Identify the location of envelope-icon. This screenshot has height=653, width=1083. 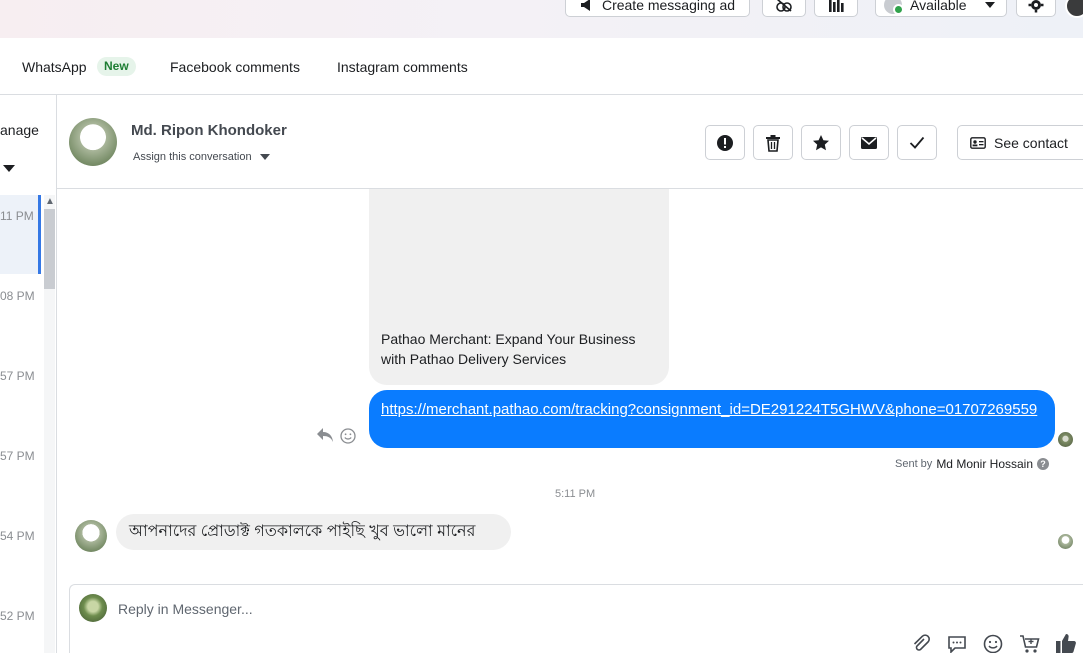
(869, 142).